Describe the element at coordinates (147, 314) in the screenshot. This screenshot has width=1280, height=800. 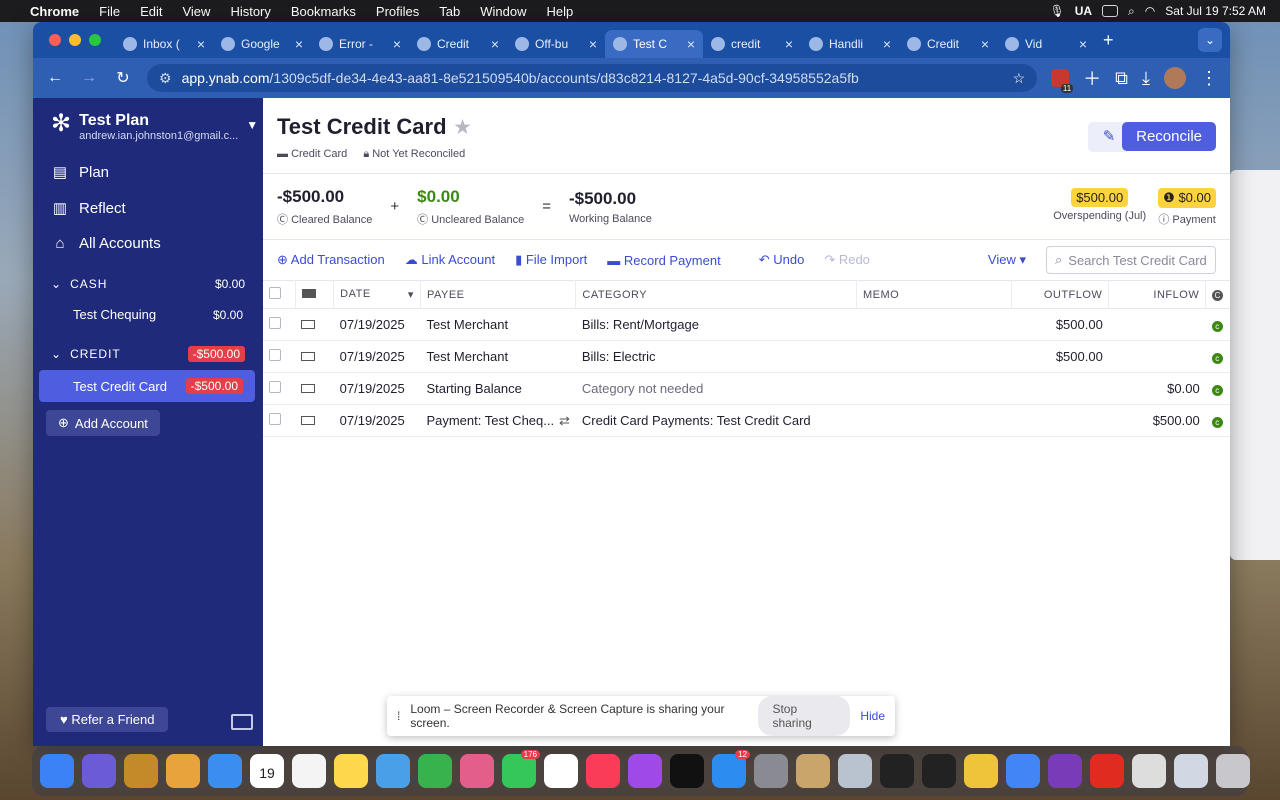
I see `account-test-chequing: Test Chequing $0.00` at that location.